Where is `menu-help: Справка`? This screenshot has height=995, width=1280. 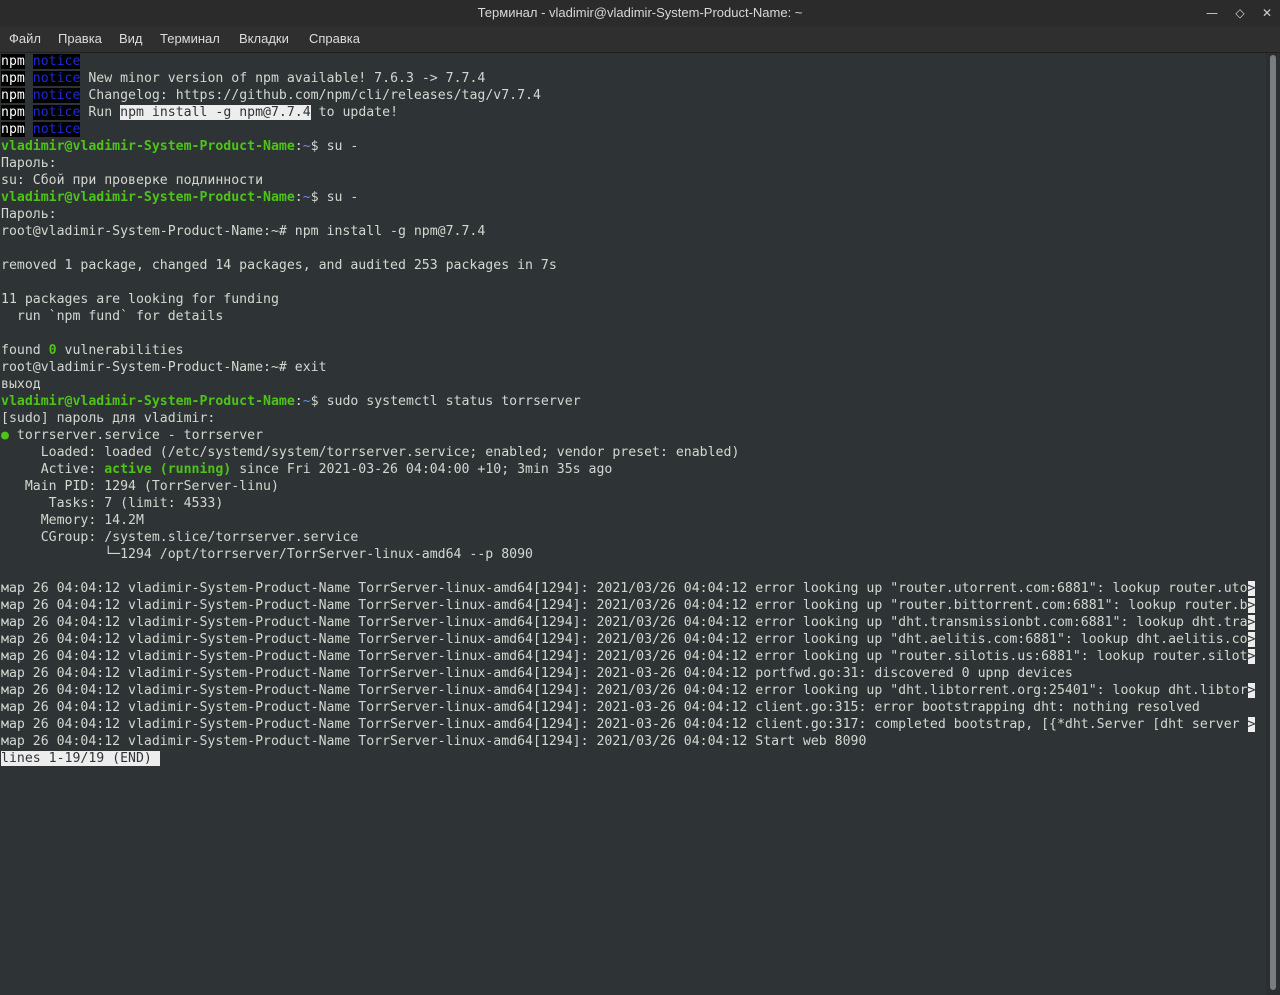
menu-help: Справка is located at coordinates (334, 38).